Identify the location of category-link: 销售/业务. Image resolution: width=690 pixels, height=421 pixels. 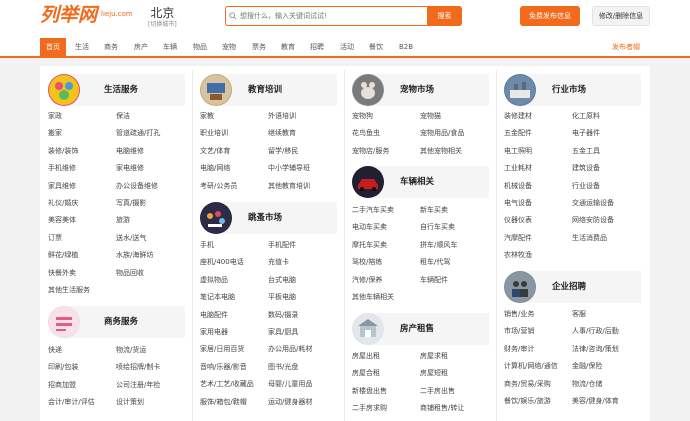
(519, 314).